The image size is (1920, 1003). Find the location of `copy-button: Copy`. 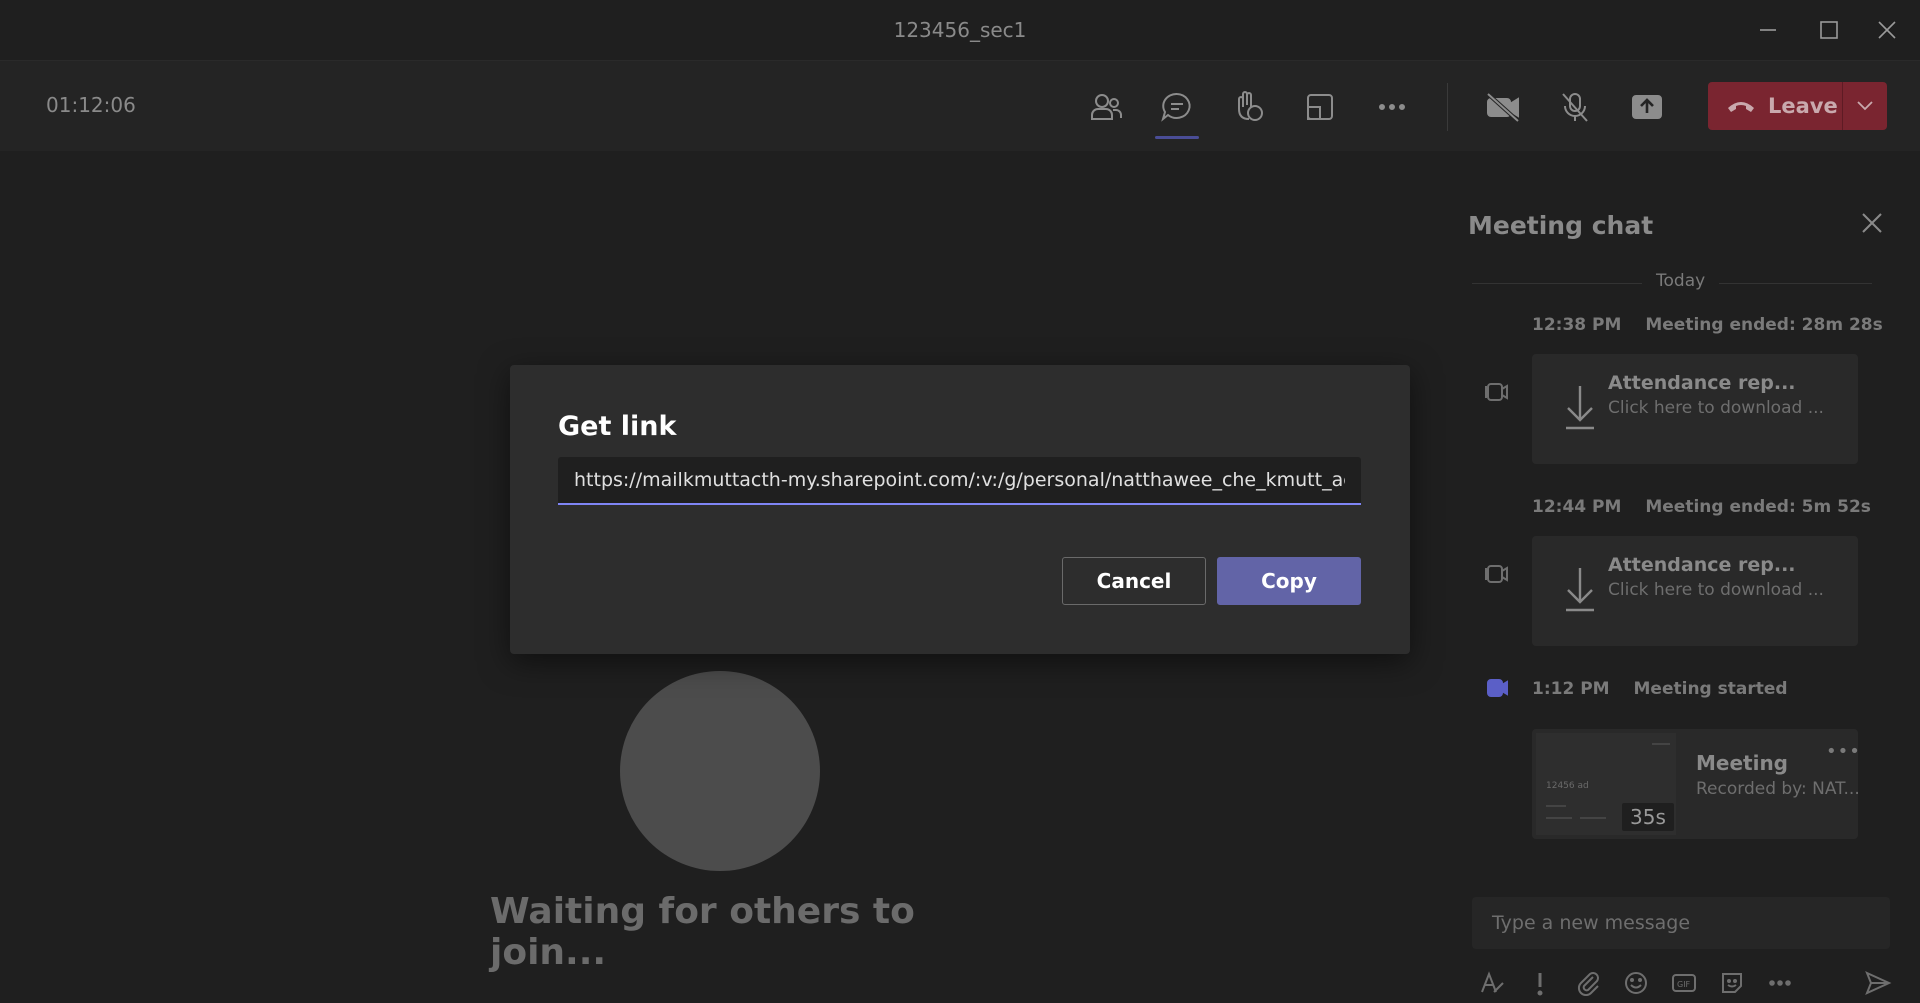

copy-button: Copy is located at coordinates (1289, 581).